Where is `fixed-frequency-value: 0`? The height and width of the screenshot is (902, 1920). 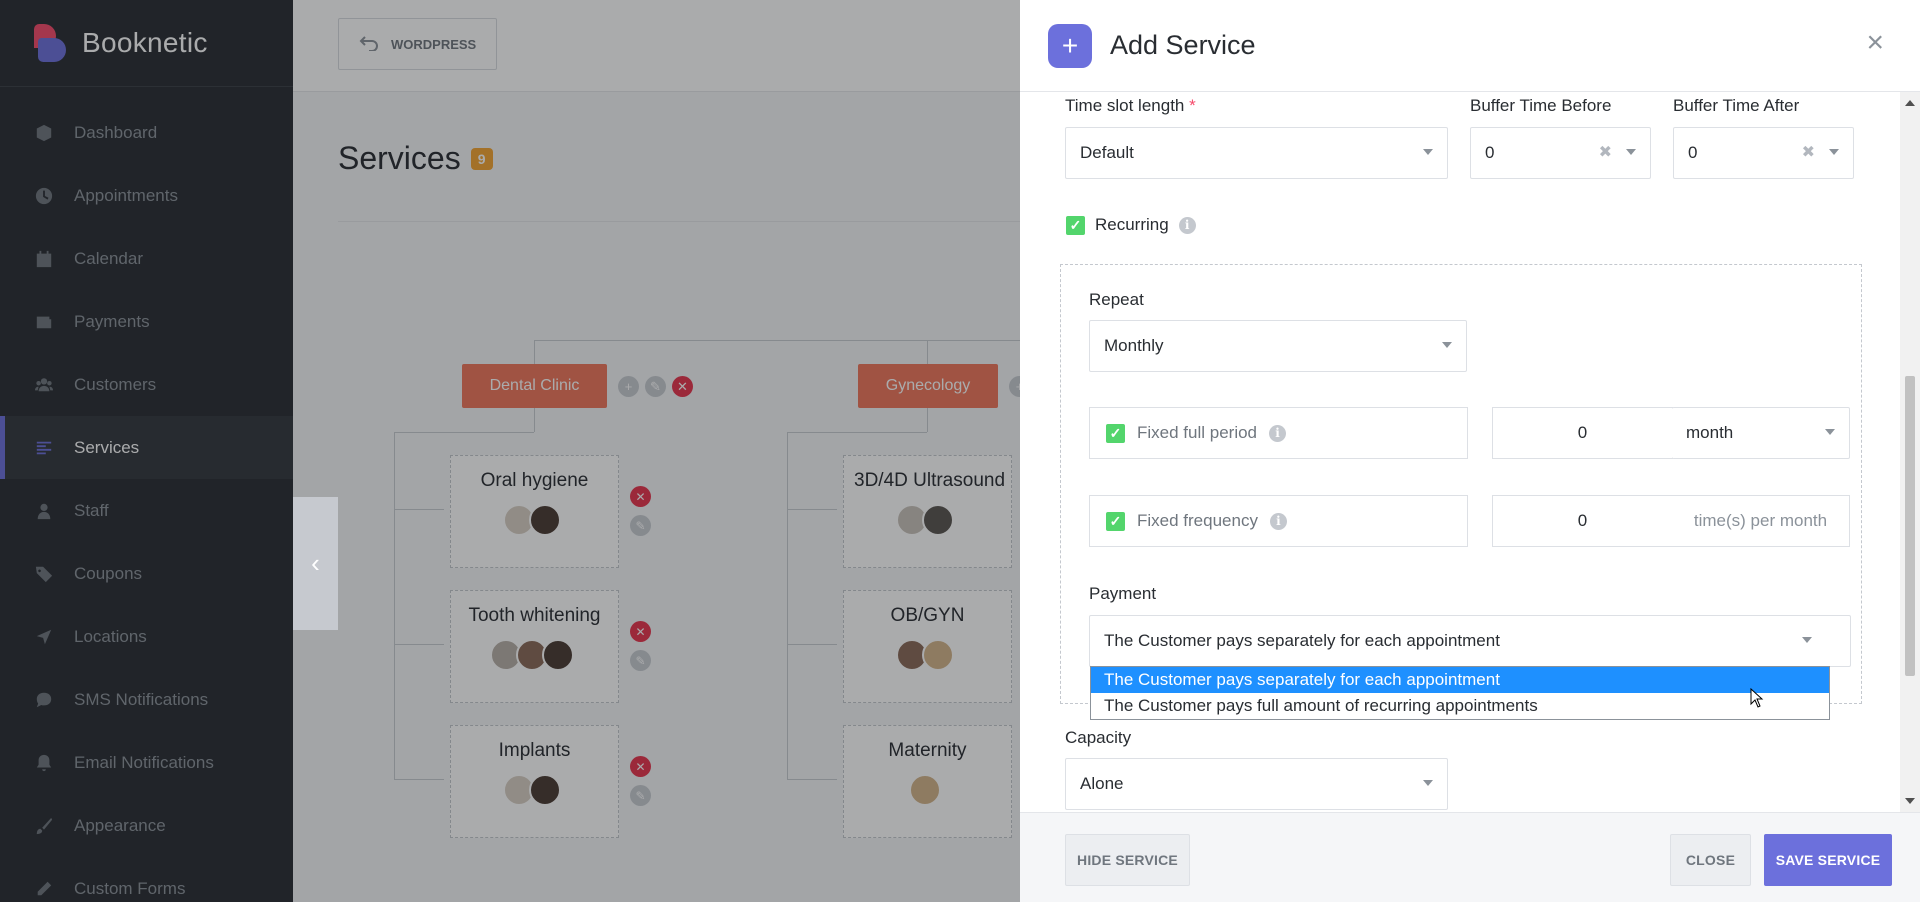 fixed-frequency-value: 0 is located at coordinates (1582, 520).